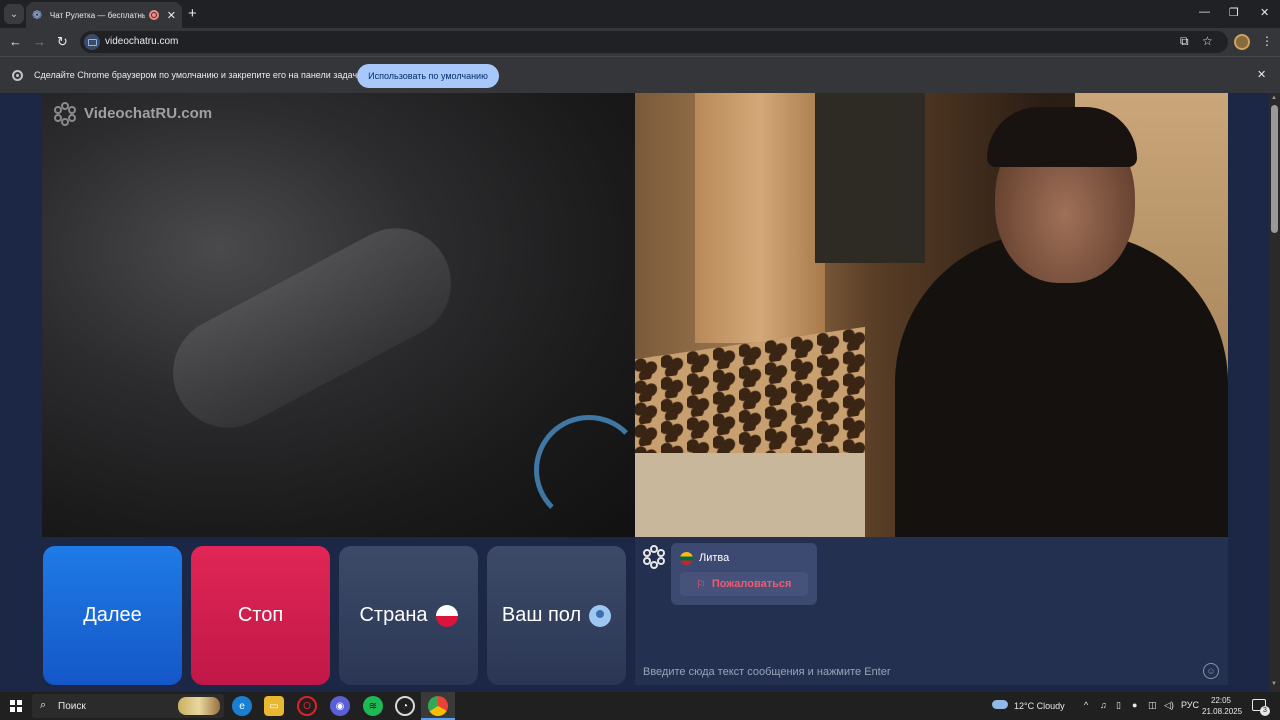 The image size is (1280, 720). I want to click on chat-logo-icon, so click(654, 557).